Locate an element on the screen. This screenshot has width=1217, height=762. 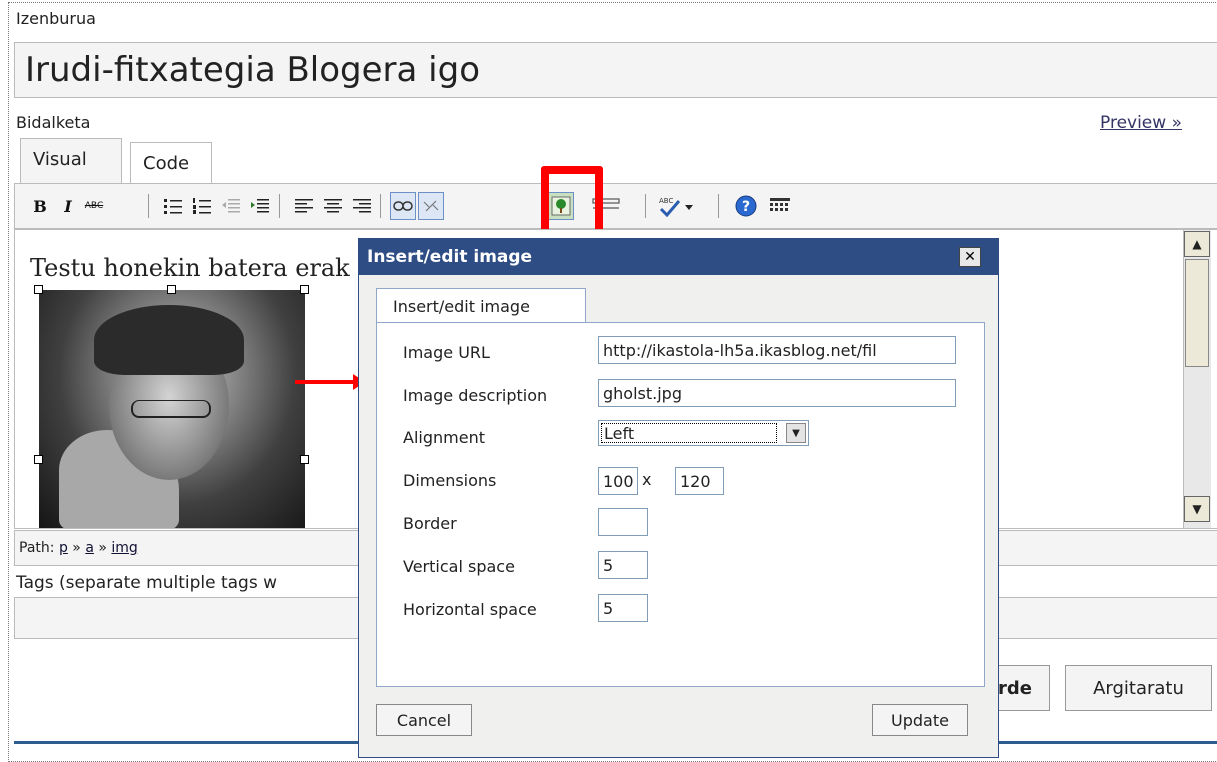
photo-glasses is located at coordinates (171, 409).